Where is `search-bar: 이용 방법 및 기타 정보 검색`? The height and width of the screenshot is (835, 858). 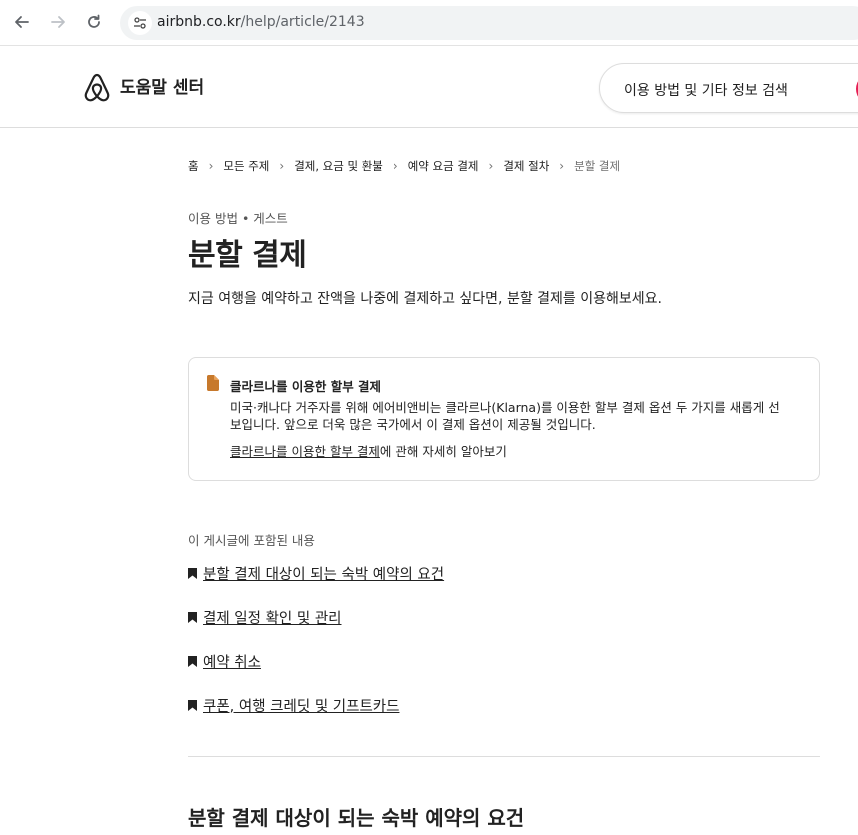
search-bar: 이용 방법 및 기타 정보 검색 is located at coordinates (728, 88).